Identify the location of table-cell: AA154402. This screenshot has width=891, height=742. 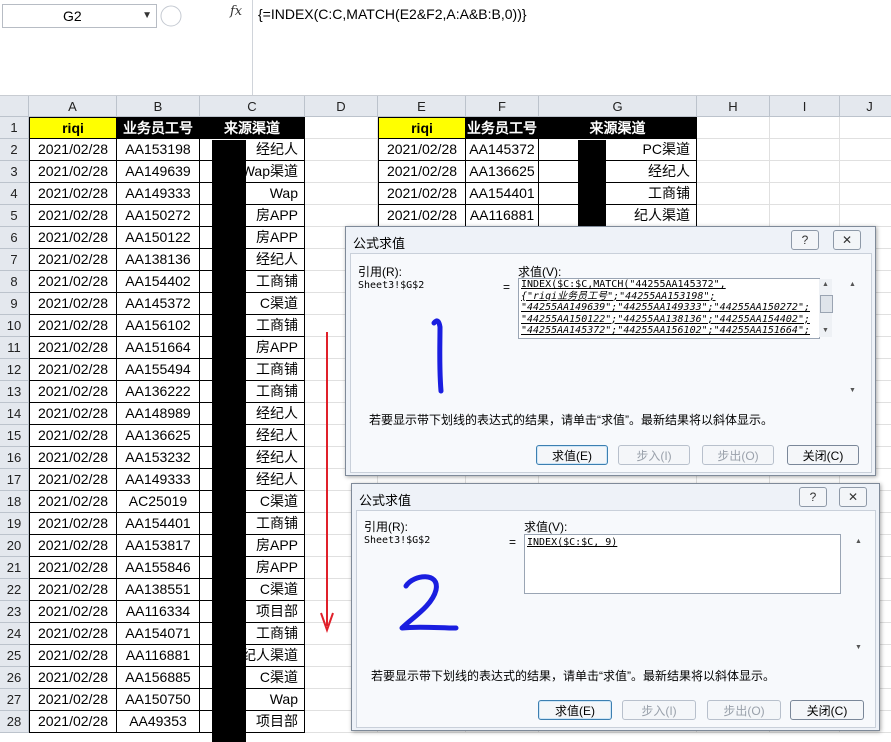
(158, 282).